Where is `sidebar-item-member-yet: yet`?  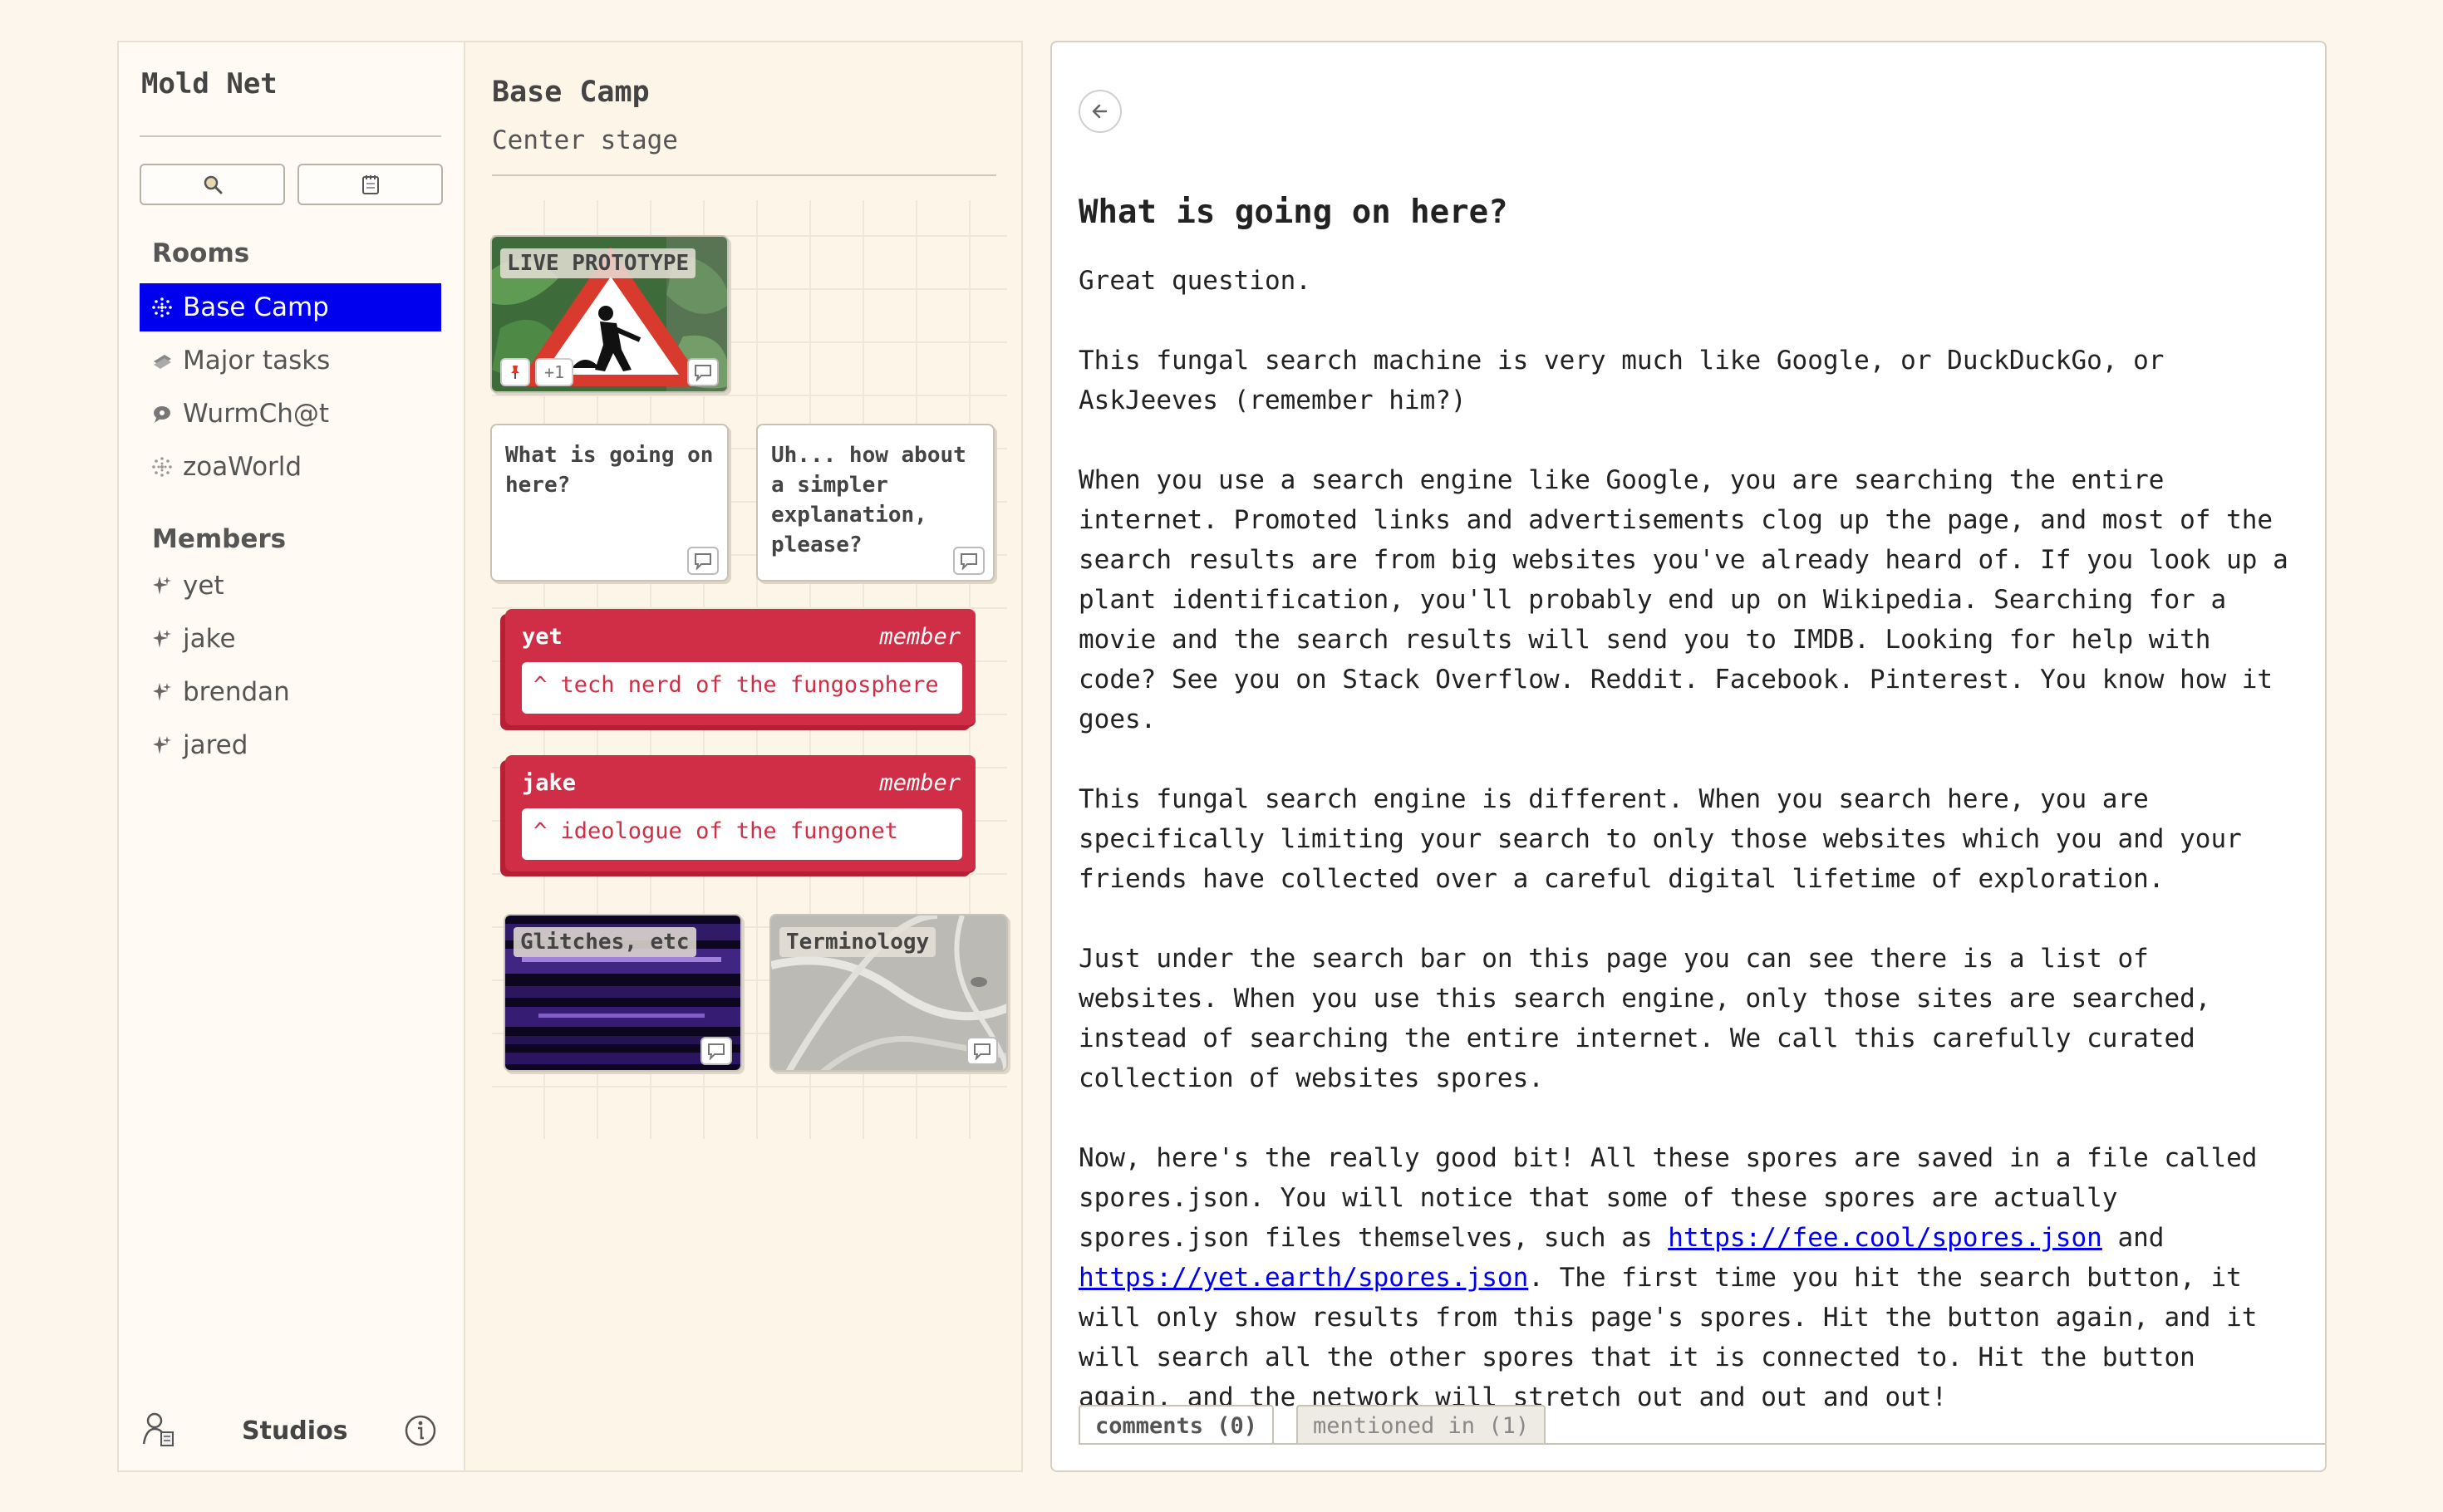 sidebar-item-member-yet: yet is located at coordinates (290, 586).